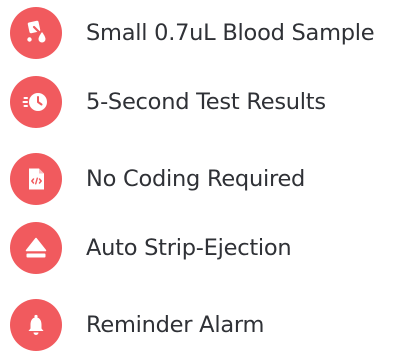  I want to click on feature-item-no-coding: No Coding Required, so click(157, 179).